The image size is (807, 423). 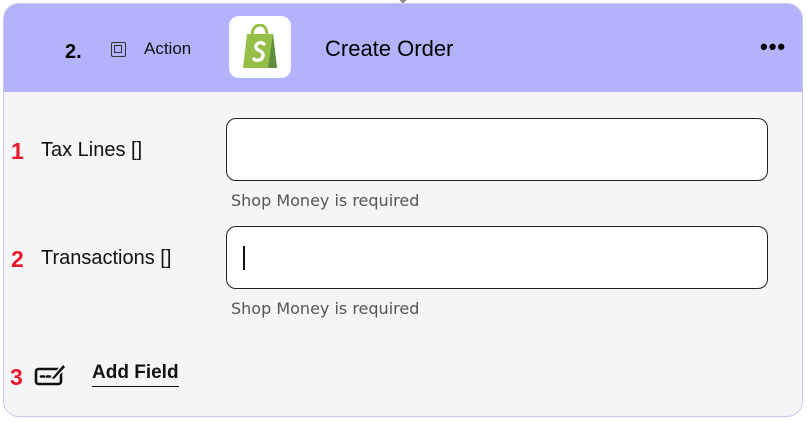 I want to click on transactions-input, so click(x=497, y=257).